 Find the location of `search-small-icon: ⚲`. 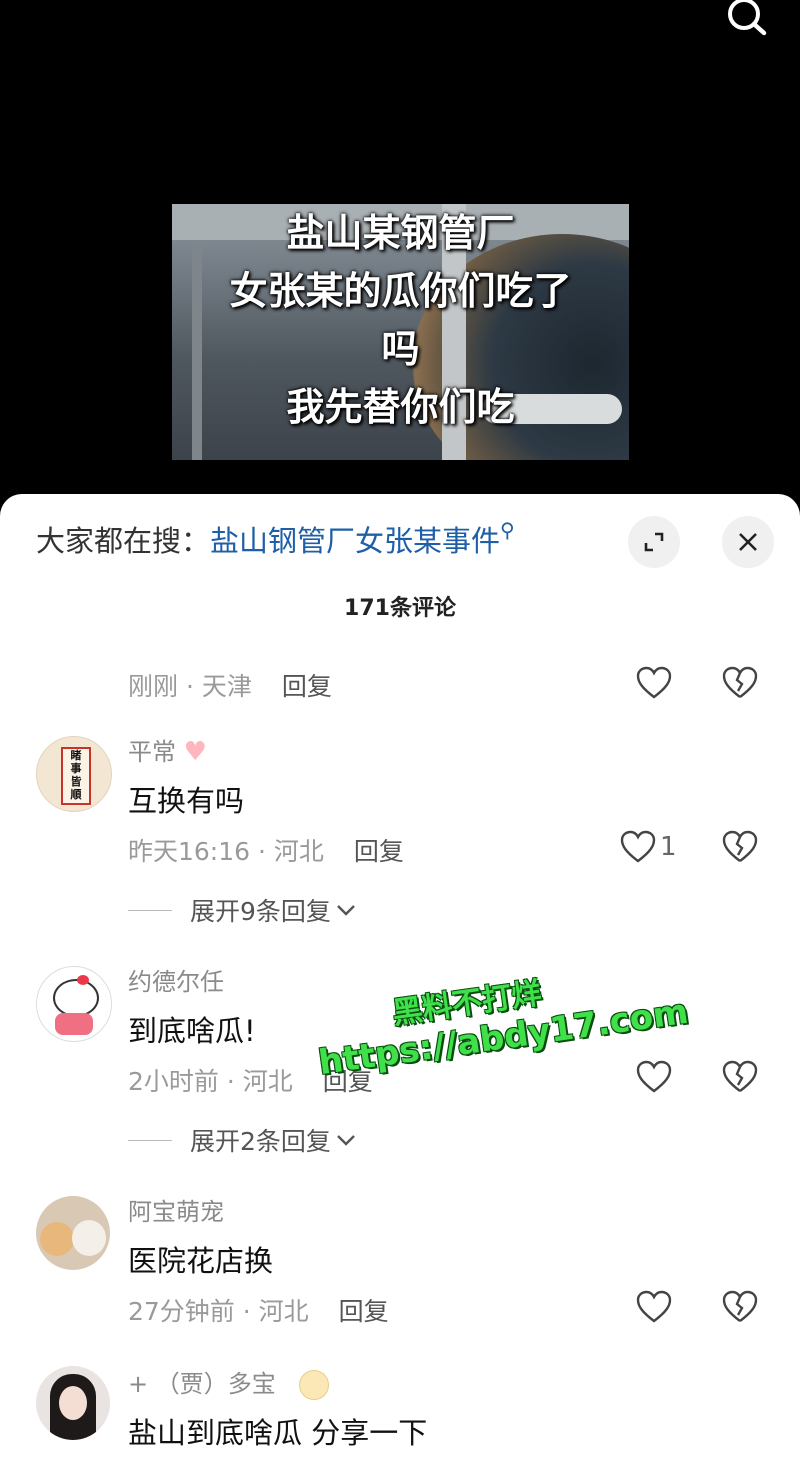

search-small-icon: ⚲ is located at coordinates (507, 530).